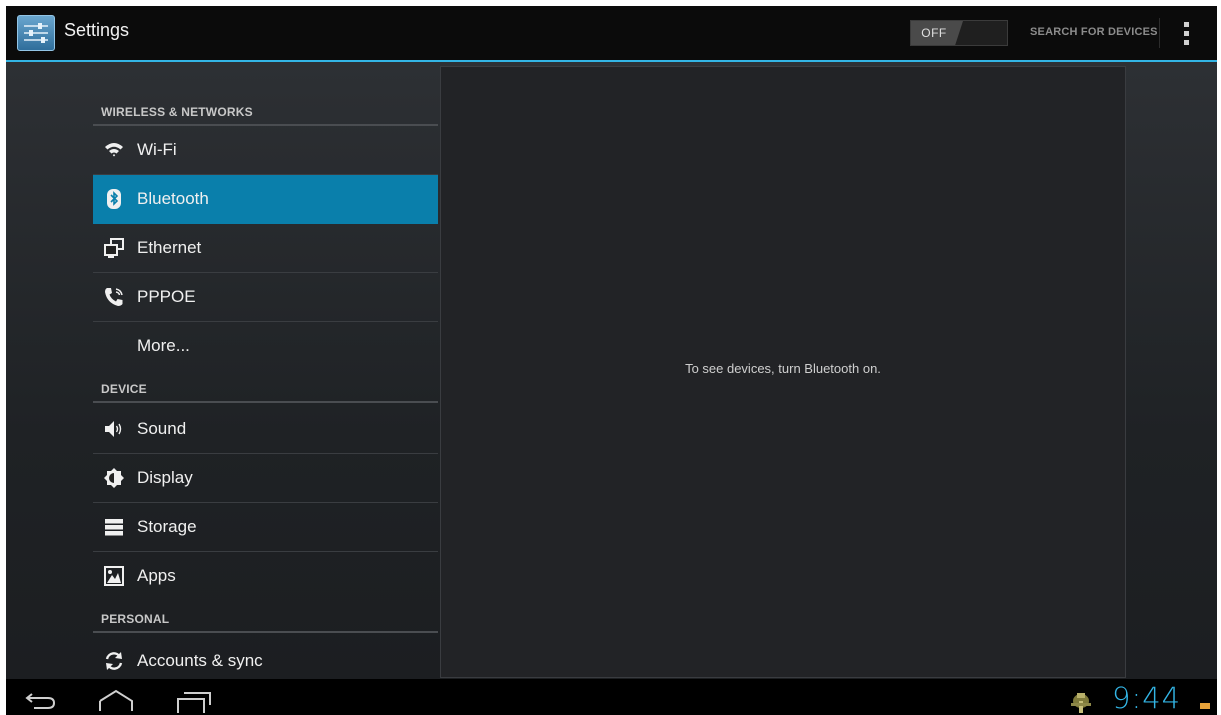  Describe the element at coordinates (1205, 706) in the screenshot. I see `corner-indicator` at that location.